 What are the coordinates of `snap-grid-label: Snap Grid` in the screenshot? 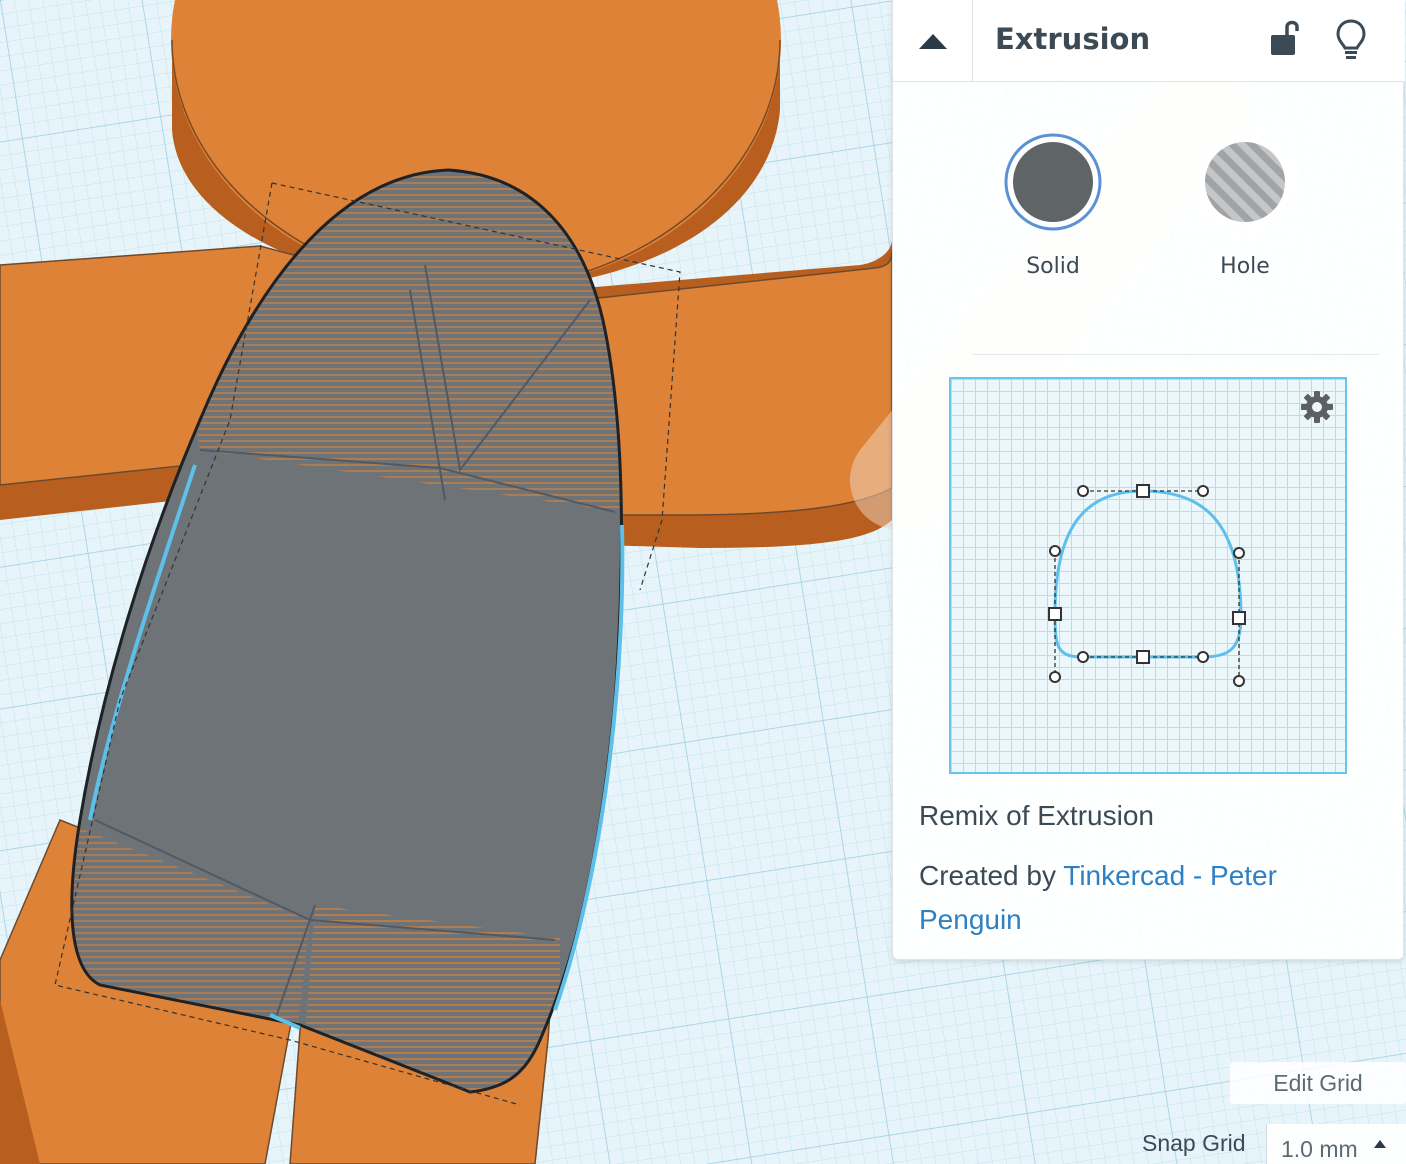 It's located at (1194, 1143).